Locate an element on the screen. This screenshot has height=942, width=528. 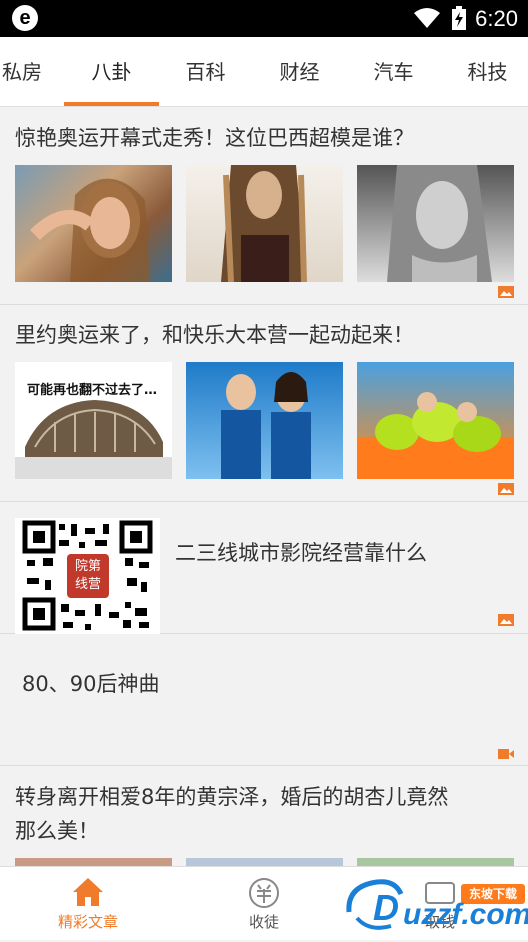
watermark-text: uzzf.com is located at coordinates (465, 914).